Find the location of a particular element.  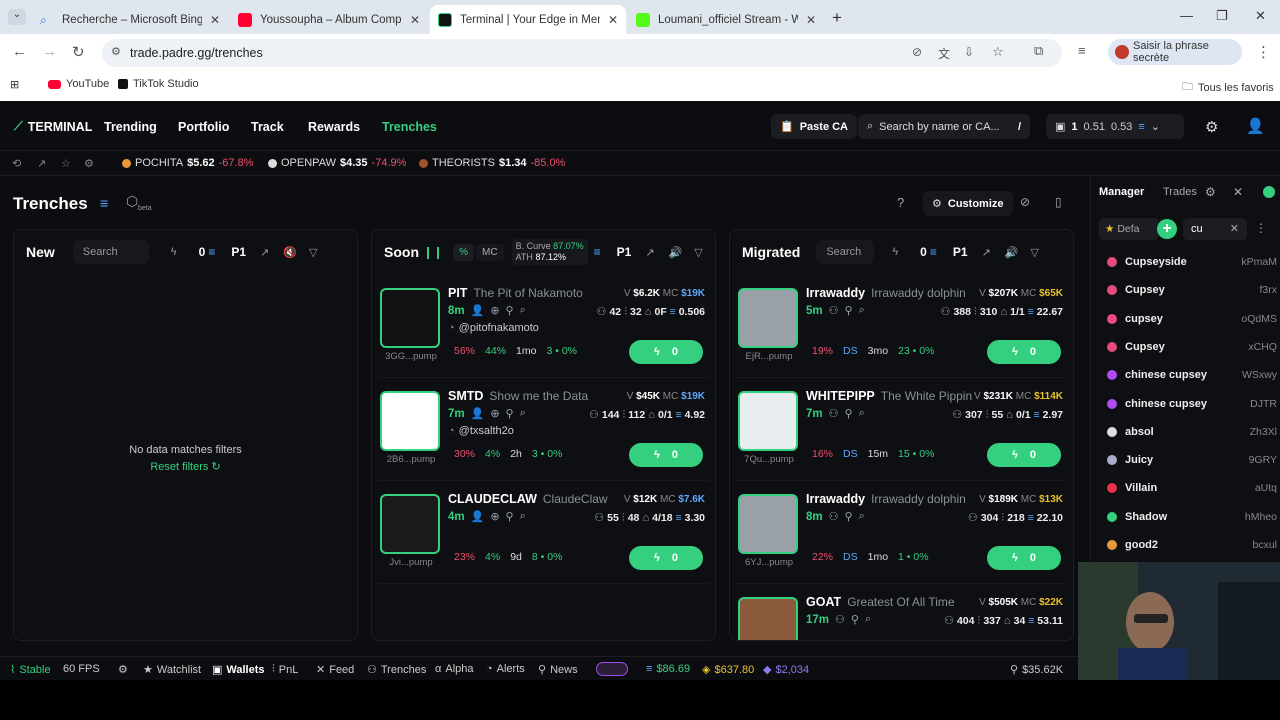

tab-kick: Loumani_officiel Stream - Watch ✕ is located at coordinates (726, 19).